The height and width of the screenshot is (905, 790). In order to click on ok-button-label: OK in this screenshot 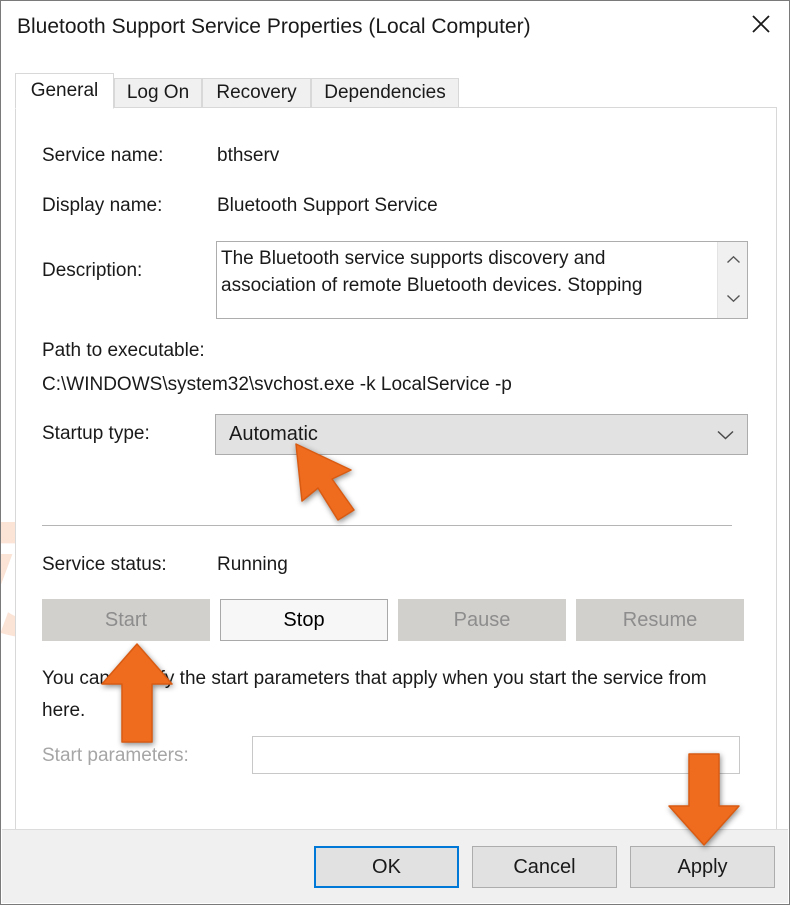, I will do `click(386, 866)`.